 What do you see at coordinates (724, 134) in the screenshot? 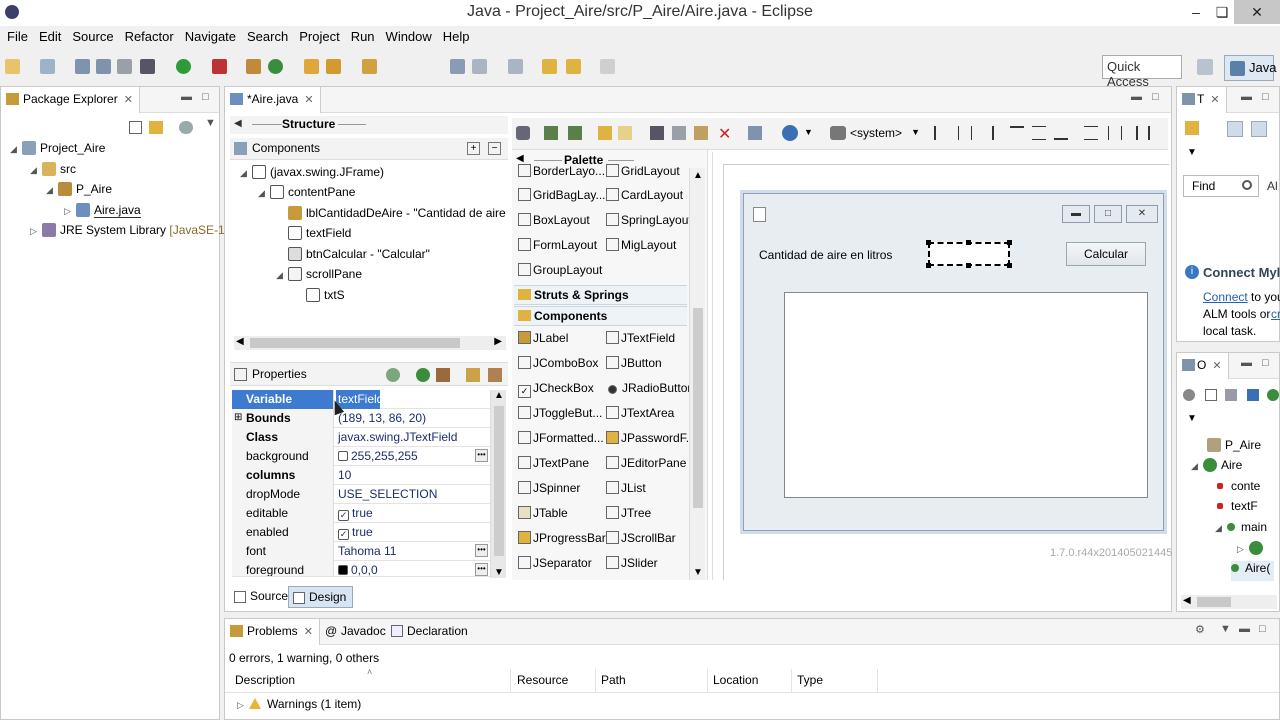
I see `delete-icon: ✕` at bounding box center [724, 134].